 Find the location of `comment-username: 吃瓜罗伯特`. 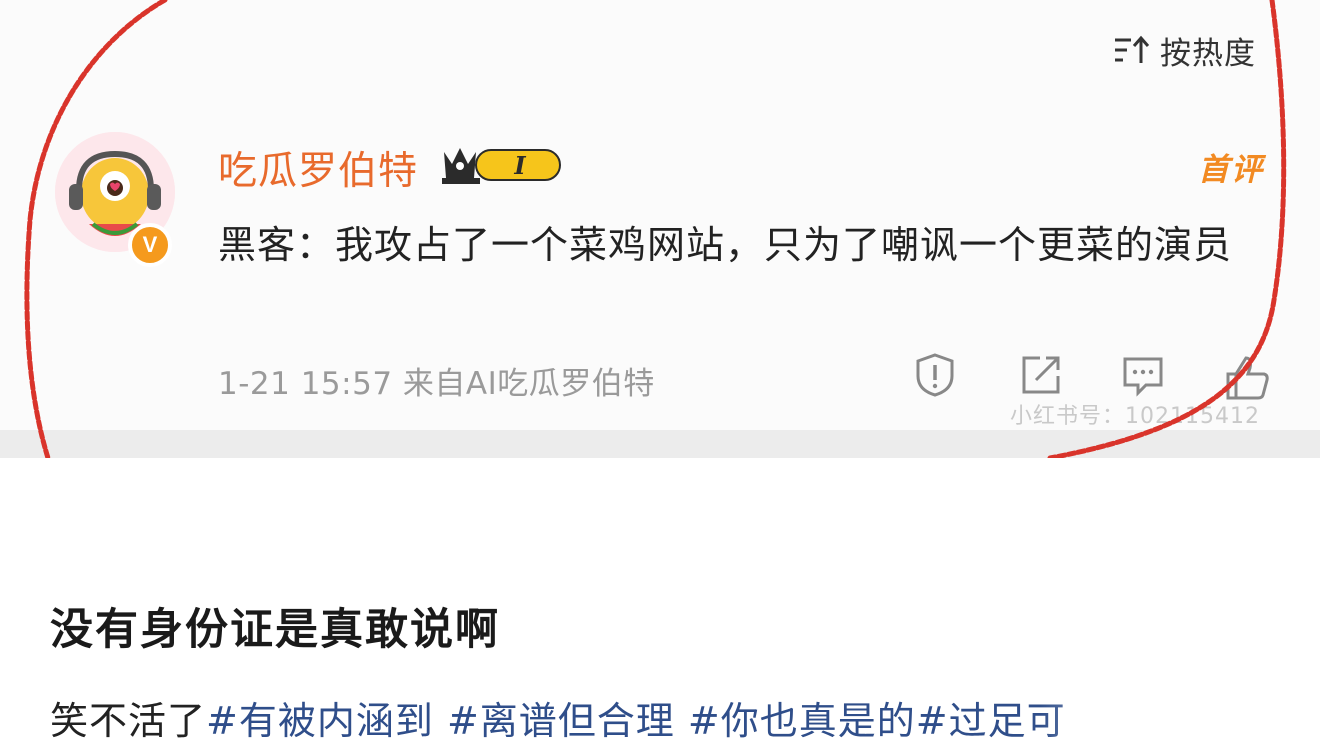

comment-username: 吃瓜罗伯特 is located at coordinates (318, 168).